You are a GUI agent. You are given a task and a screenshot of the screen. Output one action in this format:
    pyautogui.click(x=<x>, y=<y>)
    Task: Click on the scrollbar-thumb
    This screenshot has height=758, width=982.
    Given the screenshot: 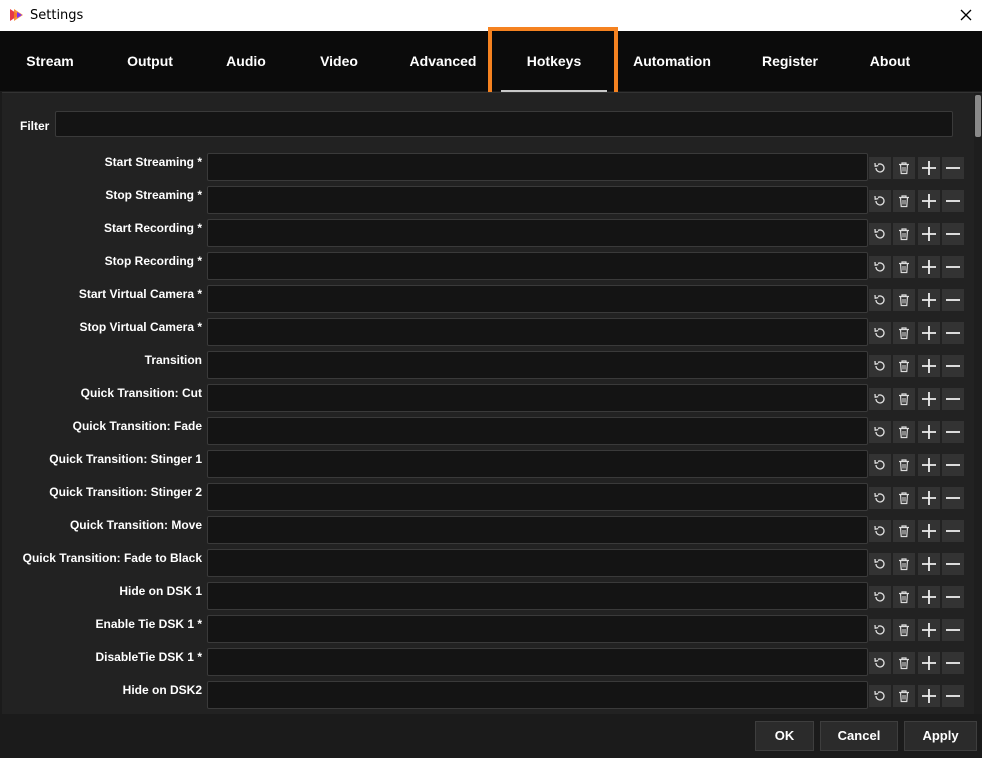 What is the action you would take?
    pyautogui.click(x=978, y=116)
    